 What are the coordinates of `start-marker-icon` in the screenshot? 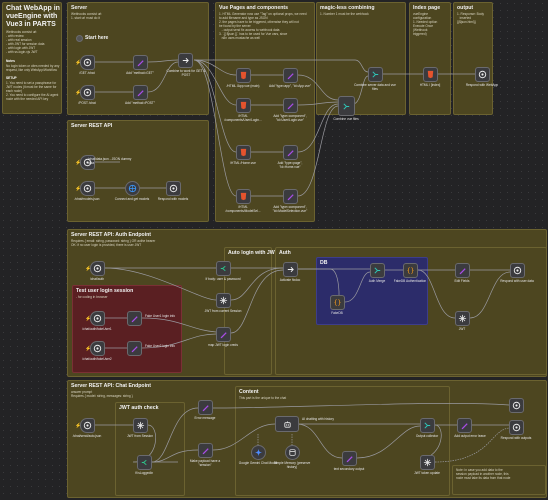 It's located at (79, 38).